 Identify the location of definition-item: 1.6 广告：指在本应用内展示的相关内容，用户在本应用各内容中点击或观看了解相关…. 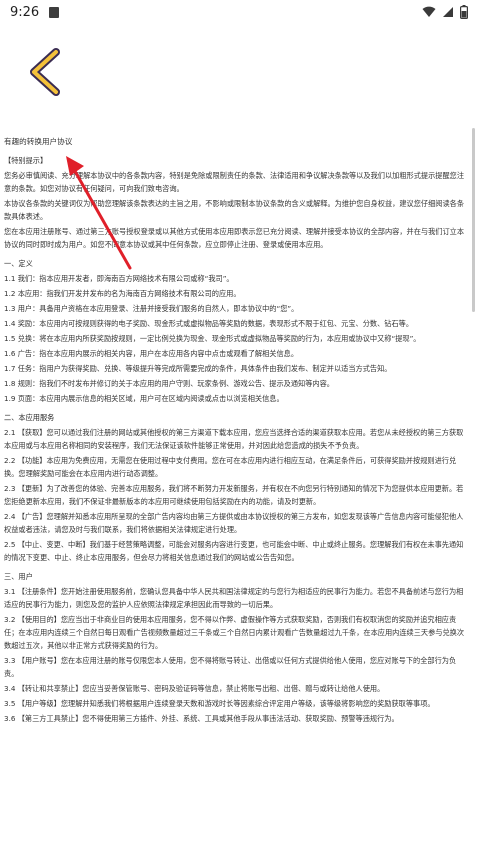
(151, 353).